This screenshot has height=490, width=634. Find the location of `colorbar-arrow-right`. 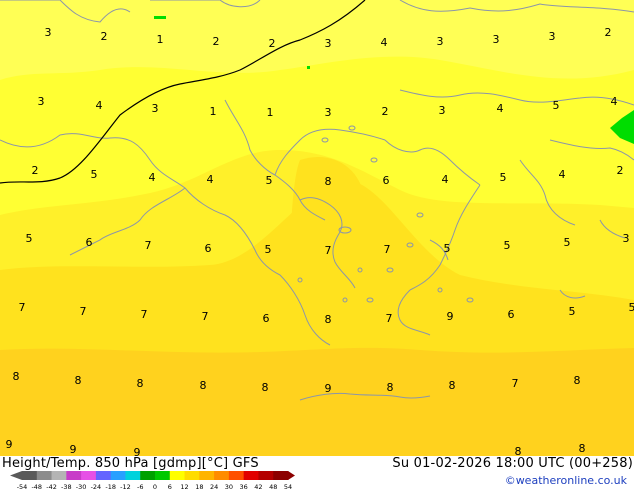

colorbar-arrow-right is located at coordinates (291, 475).